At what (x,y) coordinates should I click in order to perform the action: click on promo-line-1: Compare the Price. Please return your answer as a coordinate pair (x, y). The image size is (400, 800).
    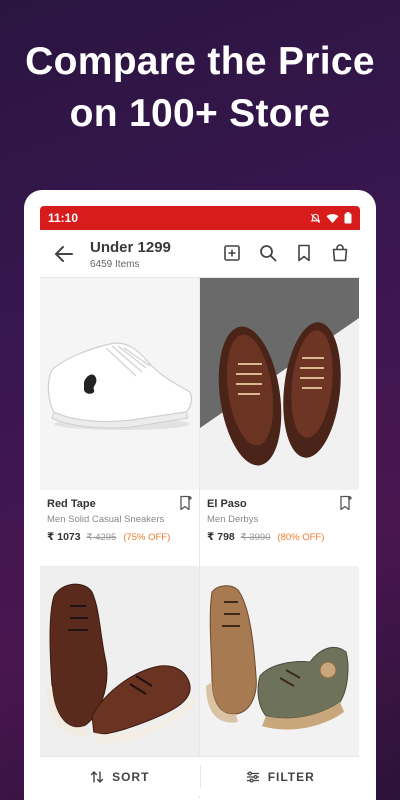
    Looking at the image, I should click on (200, 61).